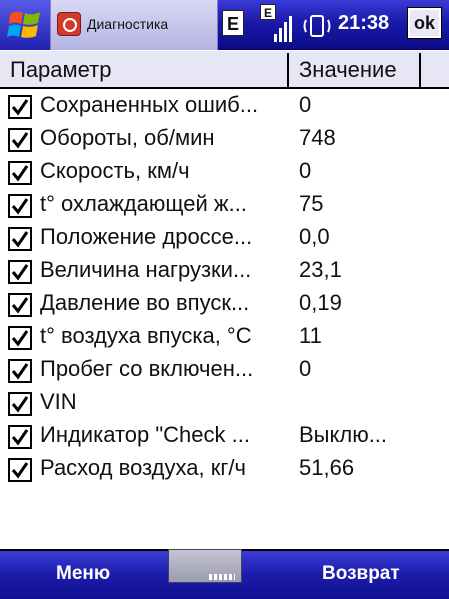 The image size is (449, 599). I want to click on list-item: Положение дроссе... 0,0, so click(224, 238).